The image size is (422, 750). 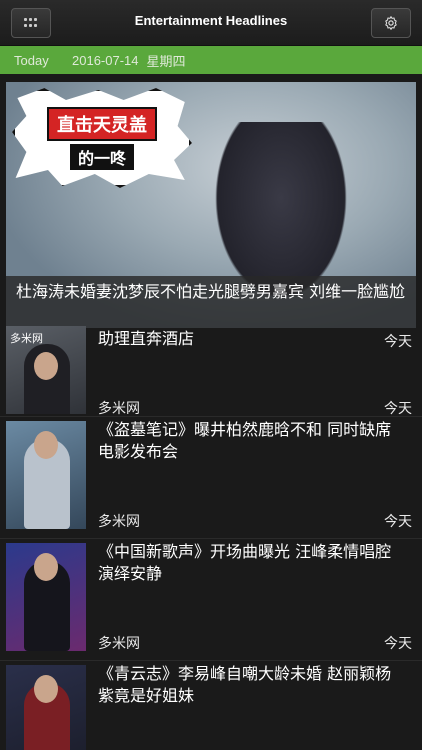 I want to click on gear-icon, so click(x=391, y=23).